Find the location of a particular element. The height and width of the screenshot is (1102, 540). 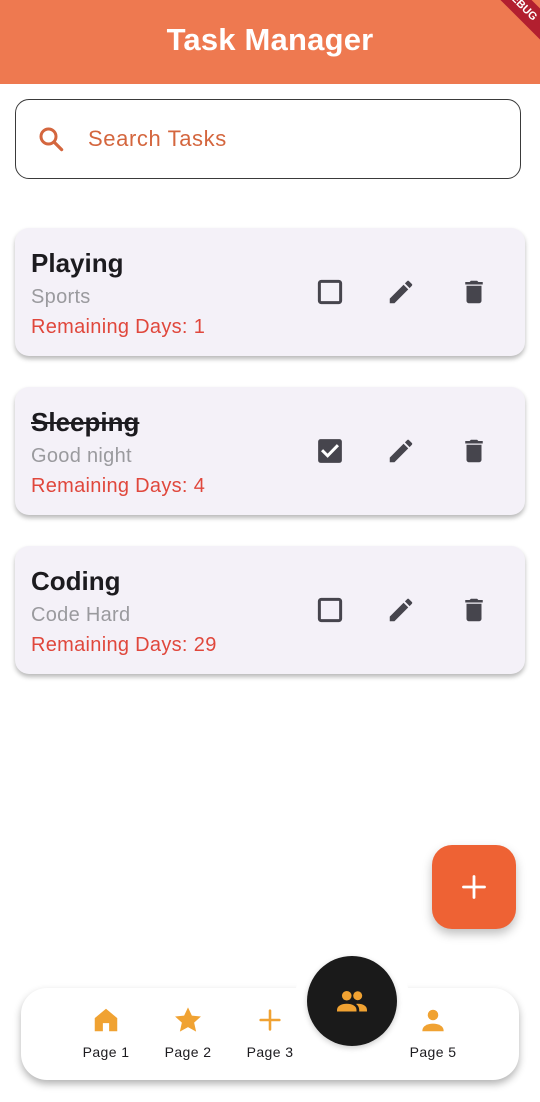

task-remaining-days: Remaining Days: 4 is located at coordinates (118, 486).